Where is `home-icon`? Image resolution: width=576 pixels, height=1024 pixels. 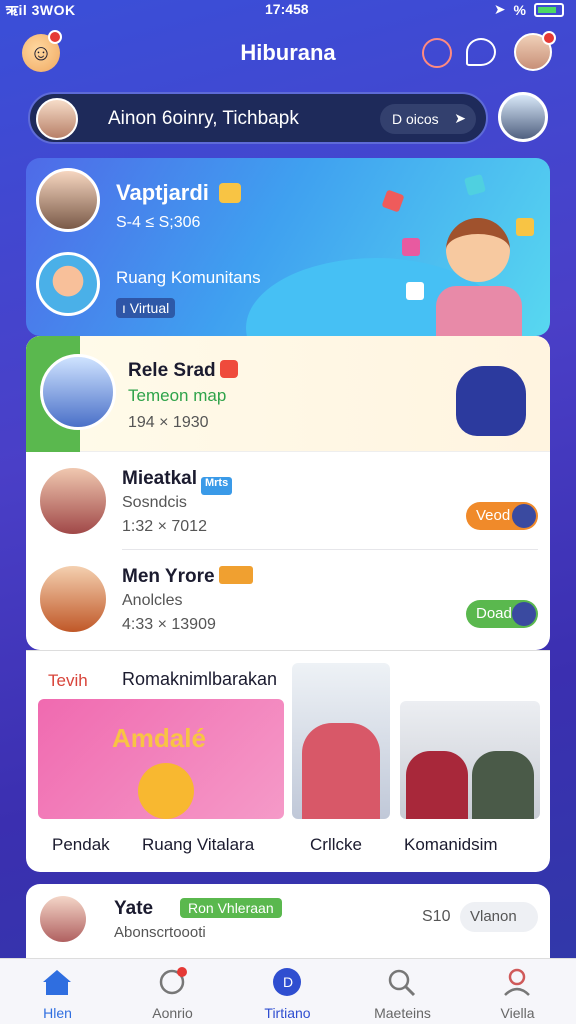 home-icon is located at coordinates (57, 982).